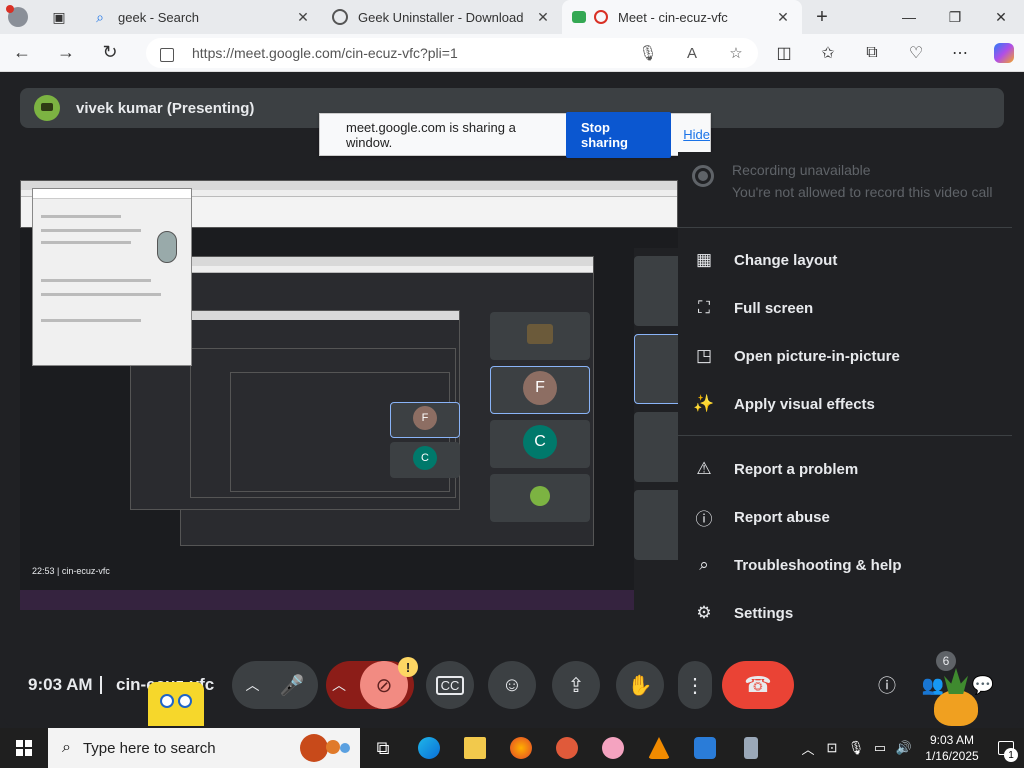 The image size is (1024, 768). What do you see at coordinates (692, 53) in the screenshot?
I see `read-aloud-icon: A` at bounding box center [692, 53].